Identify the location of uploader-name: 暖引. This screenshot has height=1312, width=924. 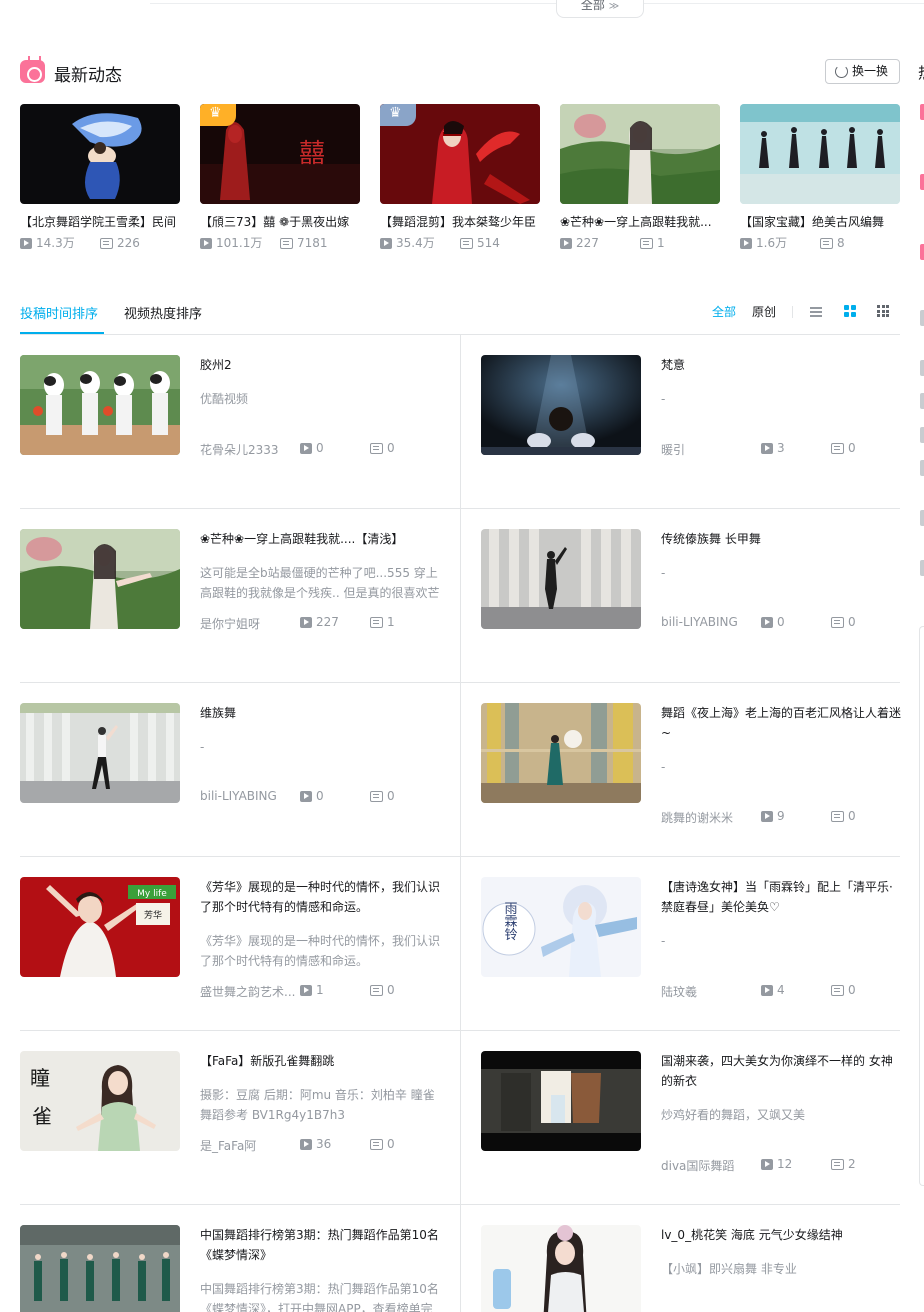
(709, 449).